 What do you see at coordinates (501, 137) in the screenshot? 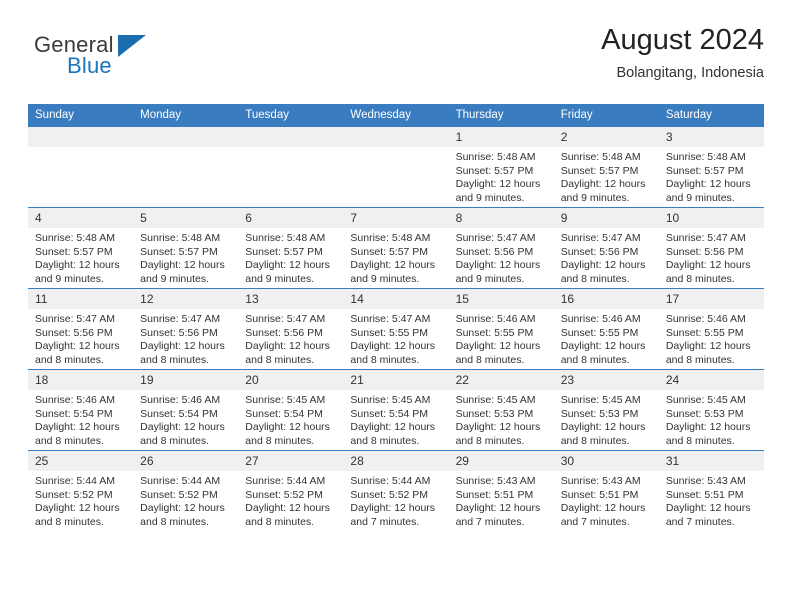
I see `day-number: 1` at bounding box center [501, 137].